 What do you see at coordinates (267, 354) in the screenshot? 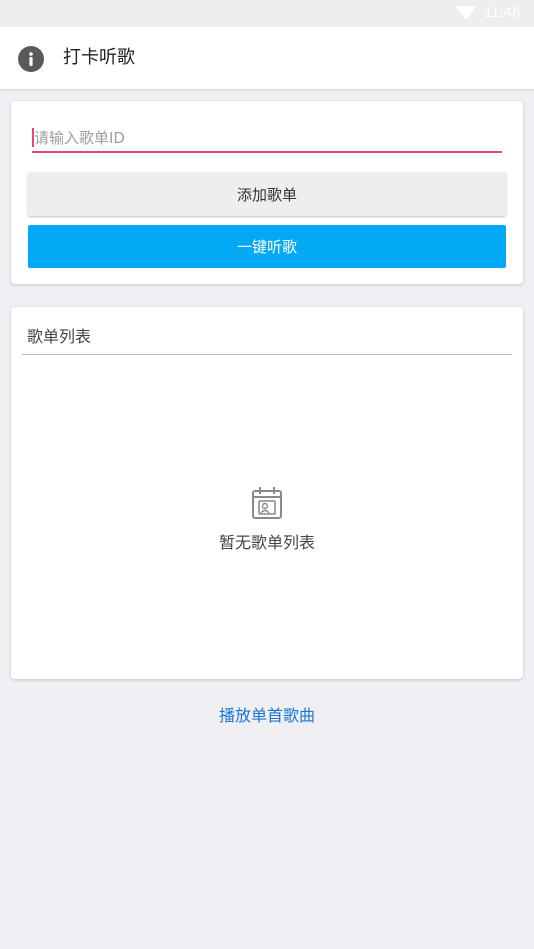
I see `divider` at bounding box center [267, 354].